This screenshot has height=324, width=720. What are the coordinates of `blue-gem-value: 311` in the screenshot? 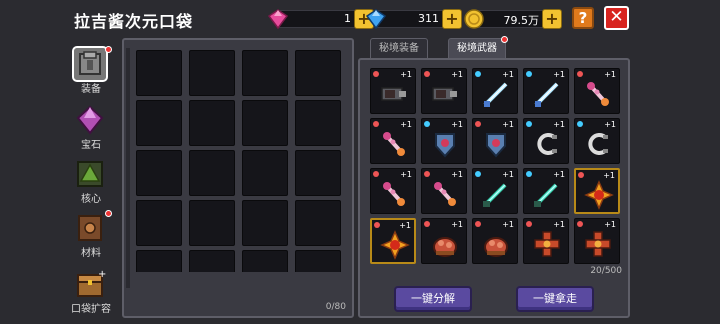 It's located at (428, 18).